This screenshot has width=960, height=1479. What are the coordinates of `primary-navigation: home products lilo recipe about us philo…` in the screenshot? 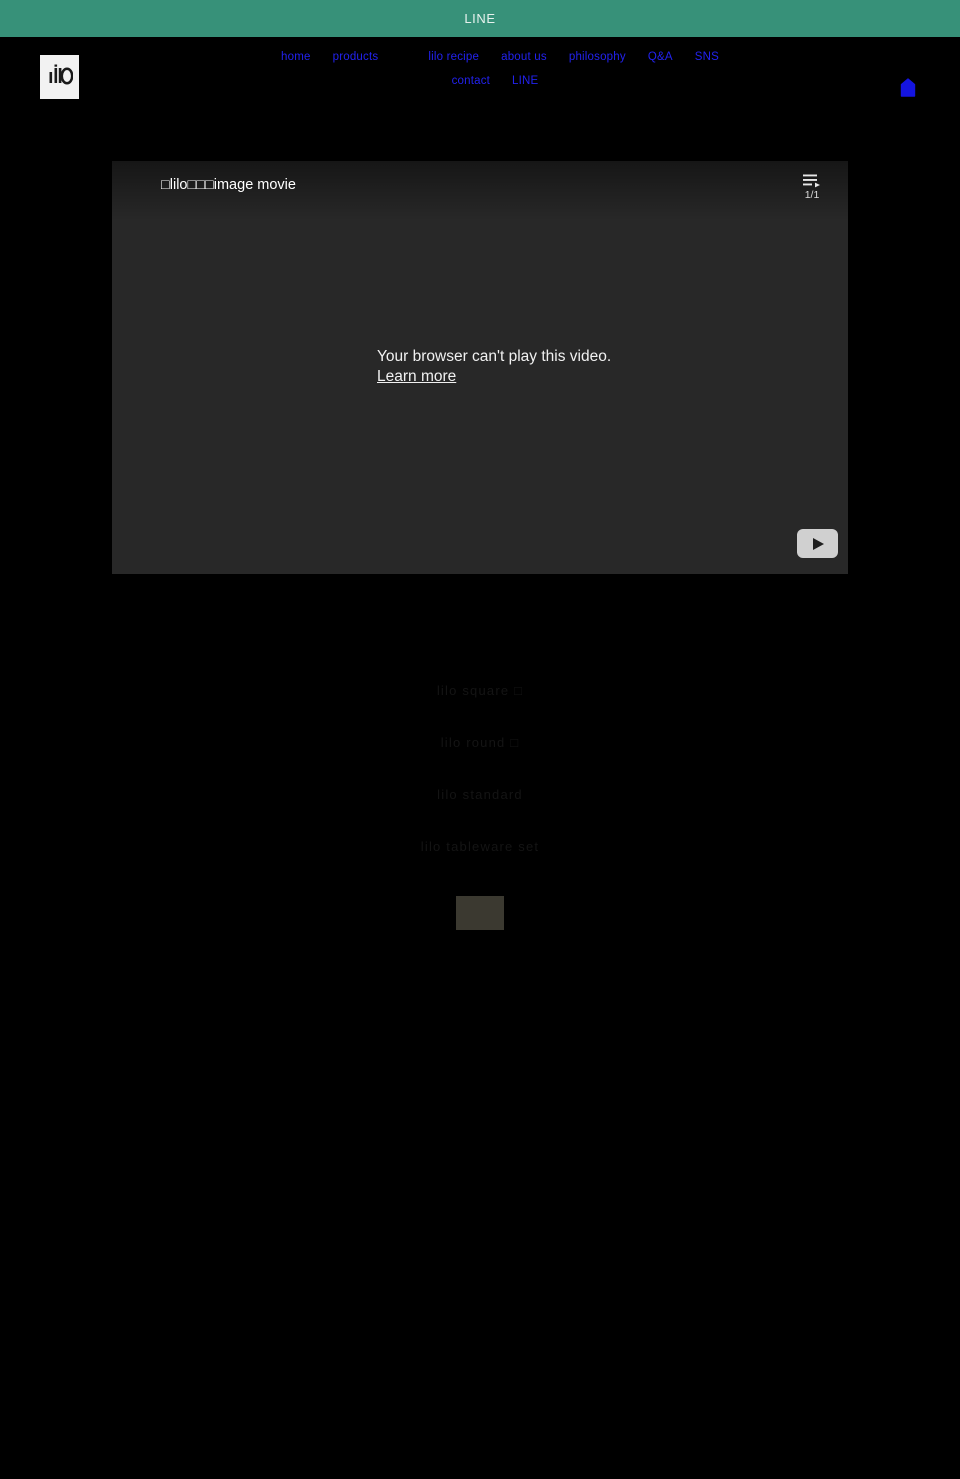 It's located at (480, 69).